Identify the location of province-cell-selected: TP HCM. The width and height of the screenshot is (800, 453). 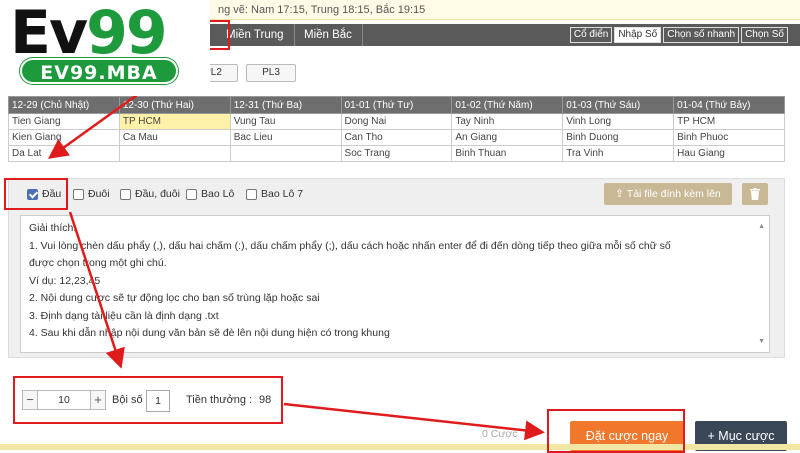
(174, 121).